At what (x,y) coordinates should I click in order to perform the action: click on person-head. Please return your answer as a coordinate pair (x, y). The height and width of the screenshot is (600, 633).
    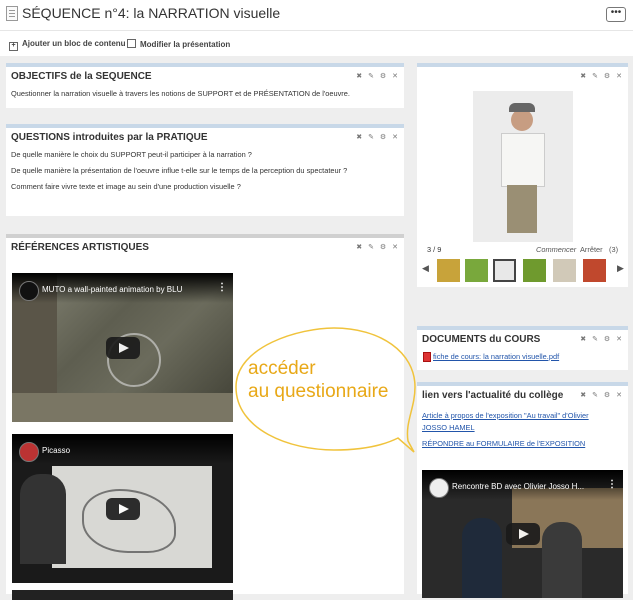
    Looking at the image, I should click on (522, 120).